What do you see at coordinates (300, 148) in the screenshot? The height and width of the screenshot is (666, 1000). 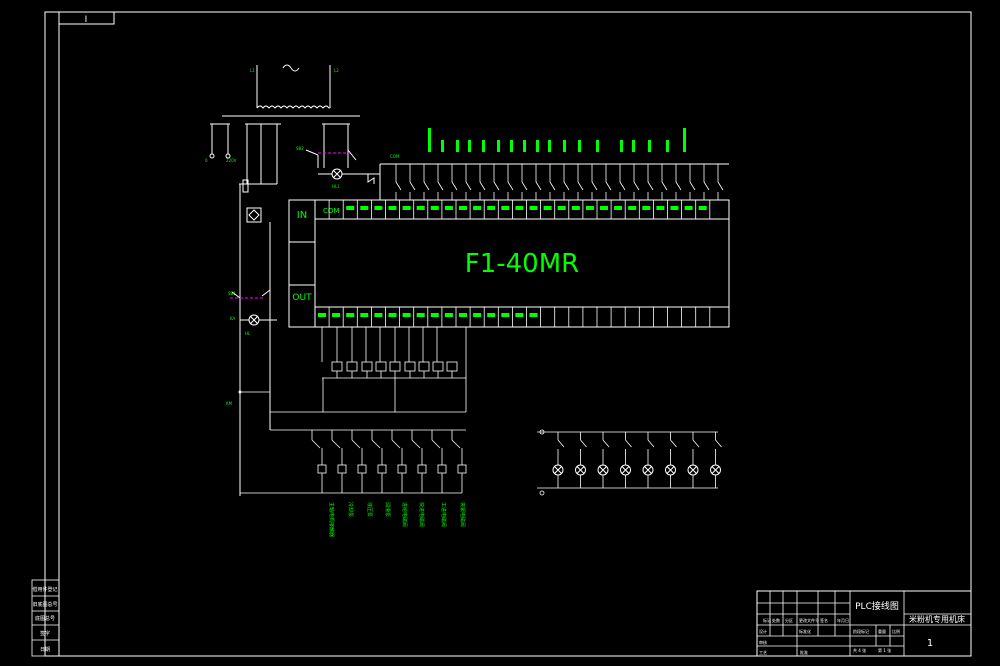 I see `svg-text: SB2` at bounding box center [300, 148].